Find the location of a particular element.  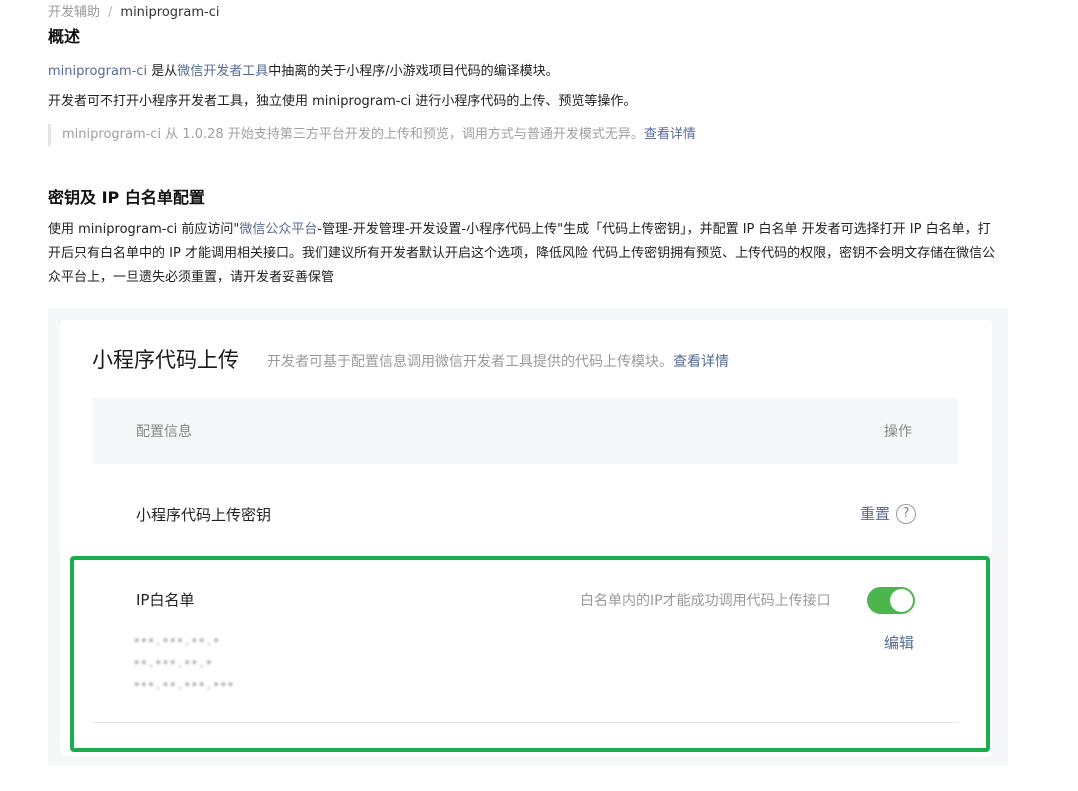

devtools-link: 微信开发者工具 is located at coordinates (222, 71).